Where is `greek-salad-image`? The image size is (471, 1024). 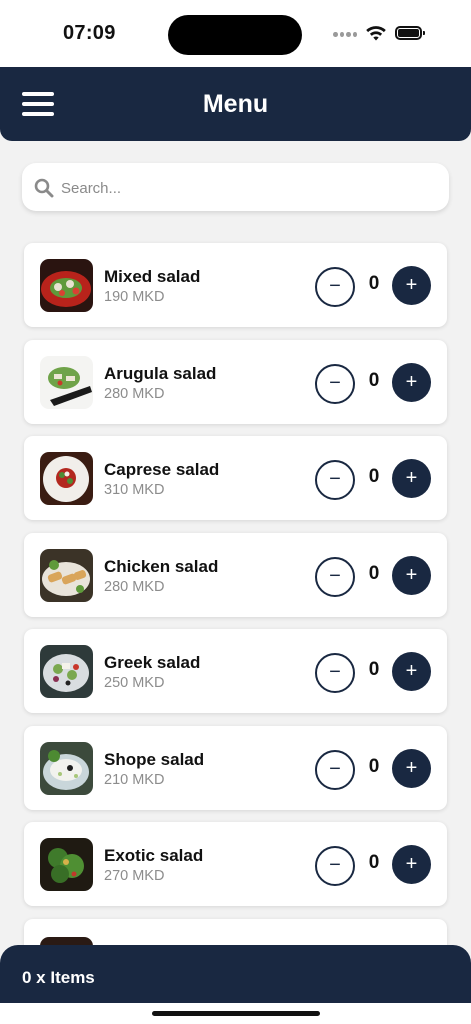 greek-salad-image is located at coordinates (66, 671).